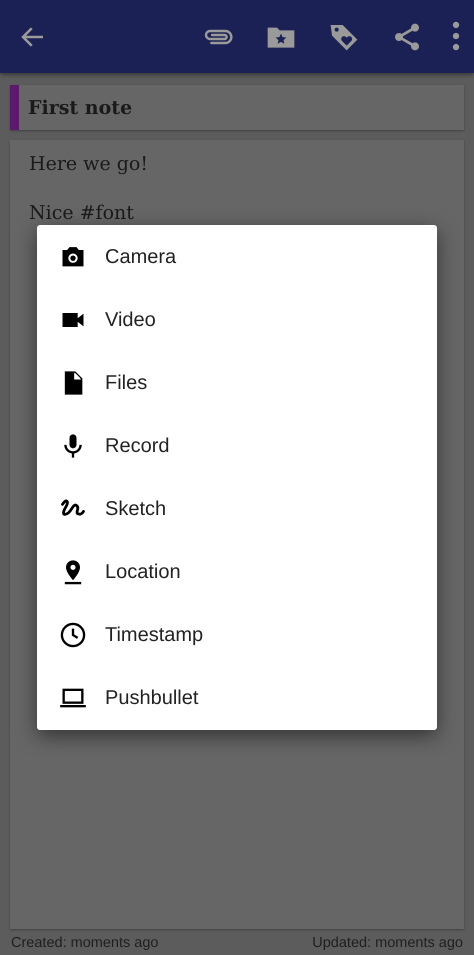 This screenshot has height=955, width=474. I want to click on more-icon, so click(456, 35).